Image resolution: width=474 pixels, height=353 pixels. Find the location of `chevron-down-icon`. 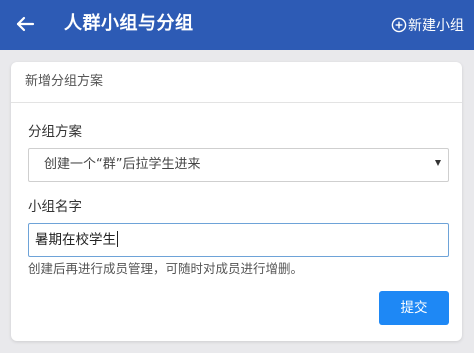

chevron-down-icon is located at coordinates (438, 163).